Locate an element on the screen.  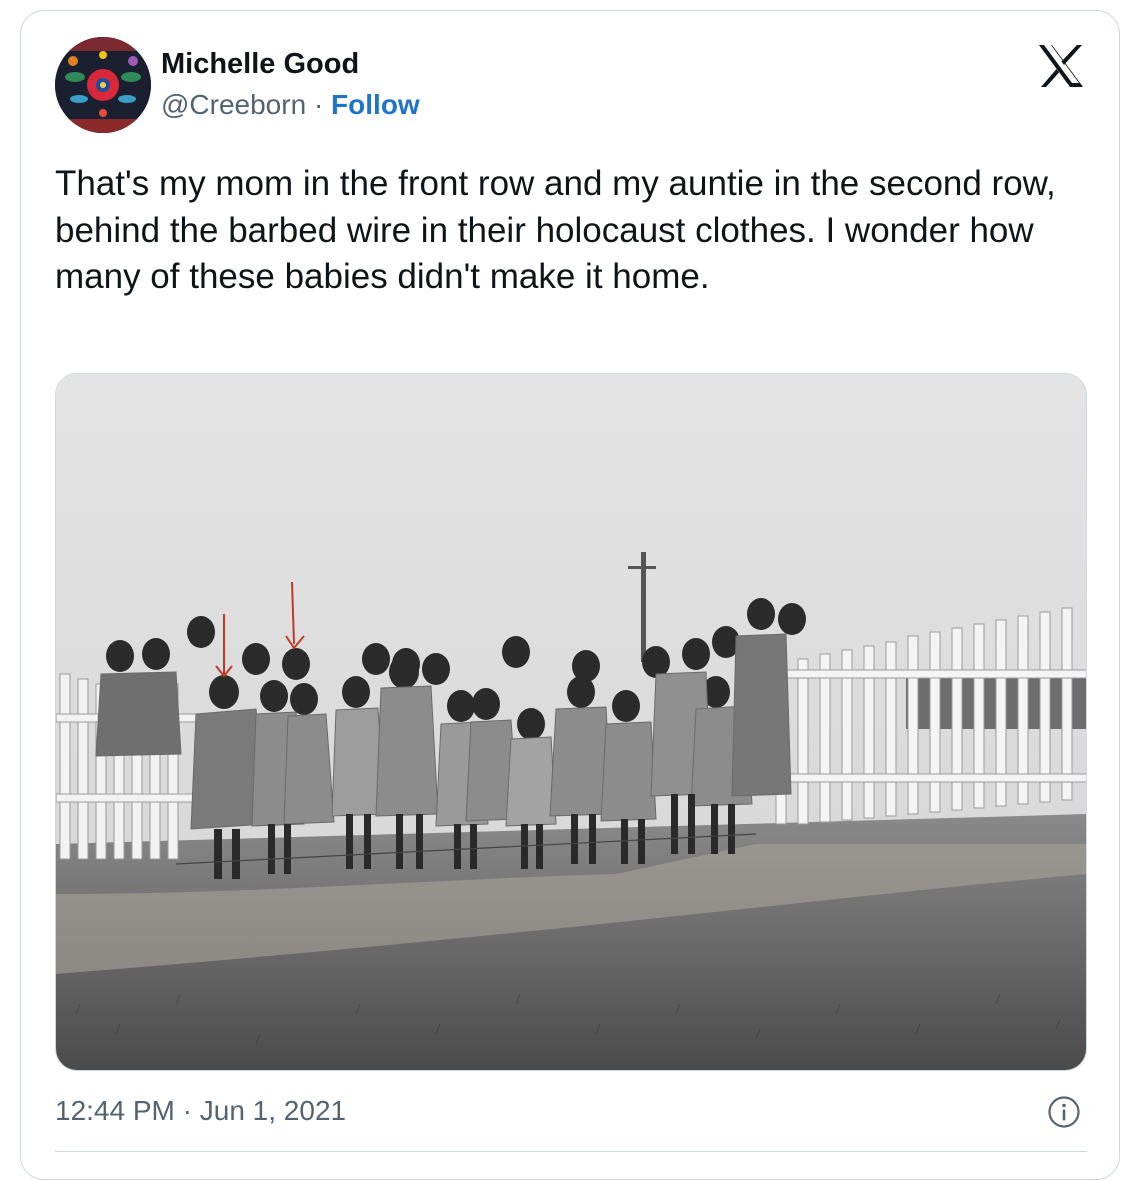
avatar is located at coordinates (103, 85).